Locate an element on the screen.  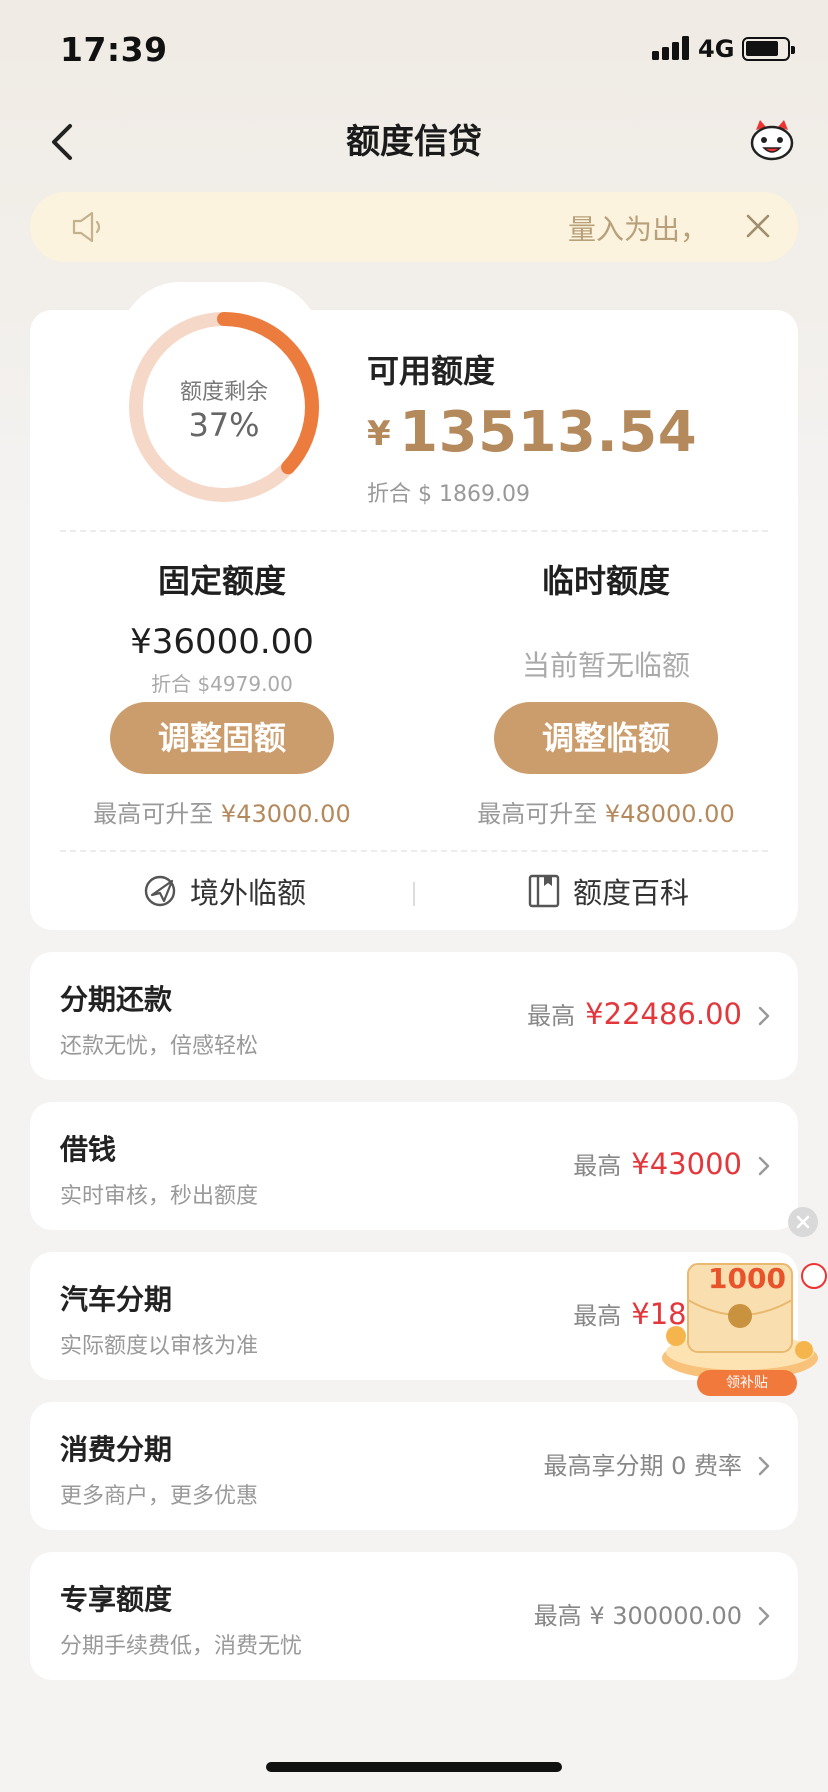
row-subtitle: 实时审核，秒出额度 is located at coordinates (159, 1196).